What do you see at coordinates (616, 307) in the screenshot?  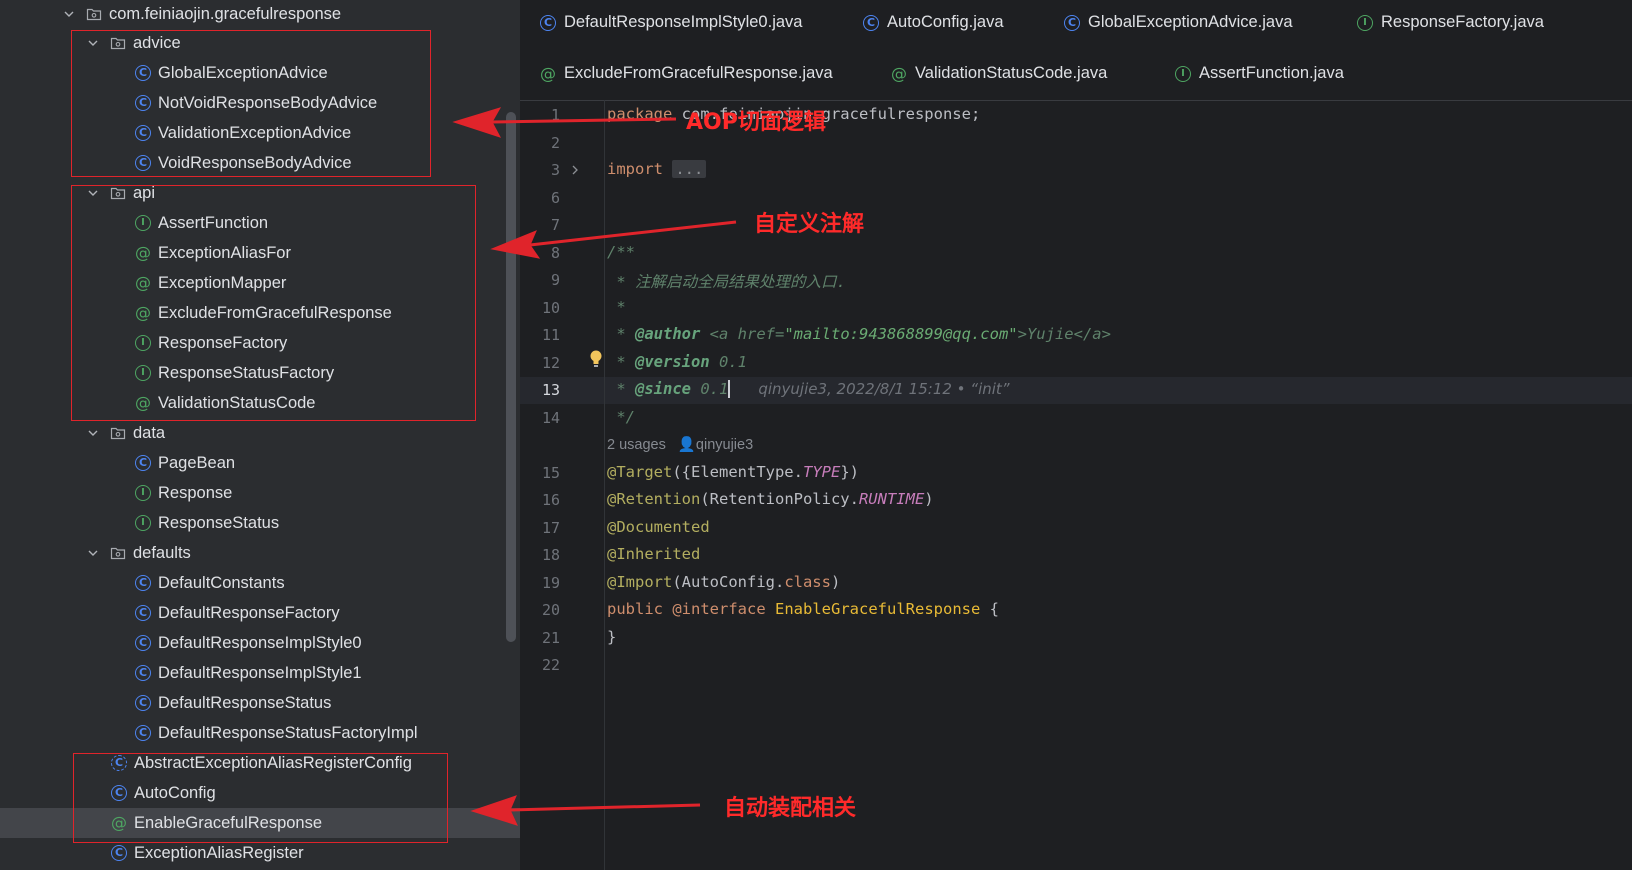 I see `code-line-10: *` at bounding box center [616, 307].